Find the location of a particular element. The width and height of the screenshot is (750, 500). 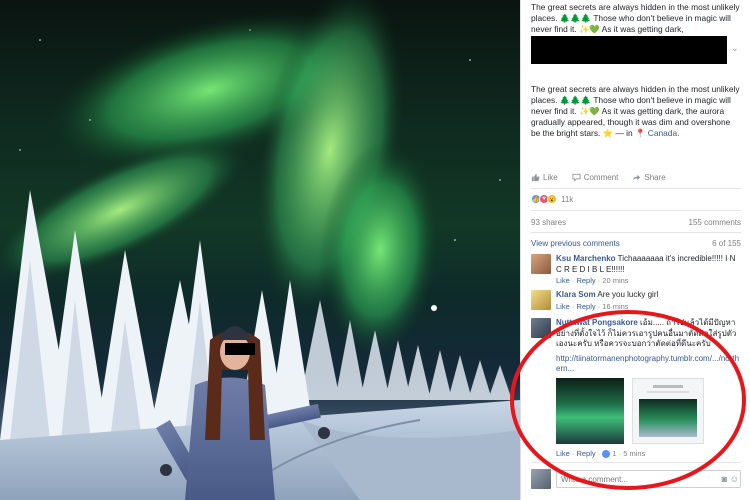

comments-count: 155 comments is located at coordinates (715, 222).